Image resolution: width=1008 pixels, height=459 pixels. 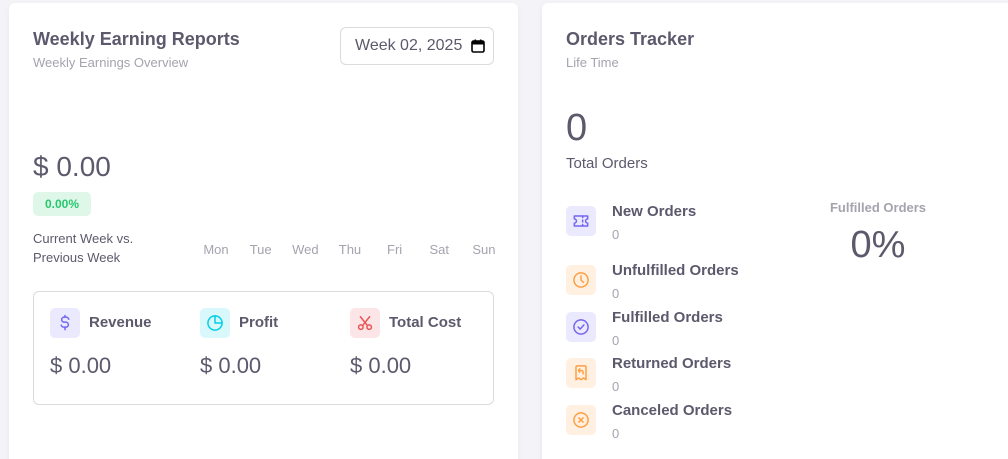 What do you see at coordinates (409, 45) in the screenshot?
I see `week-value: Week 02, 2025` at bounding box center [409, 45].